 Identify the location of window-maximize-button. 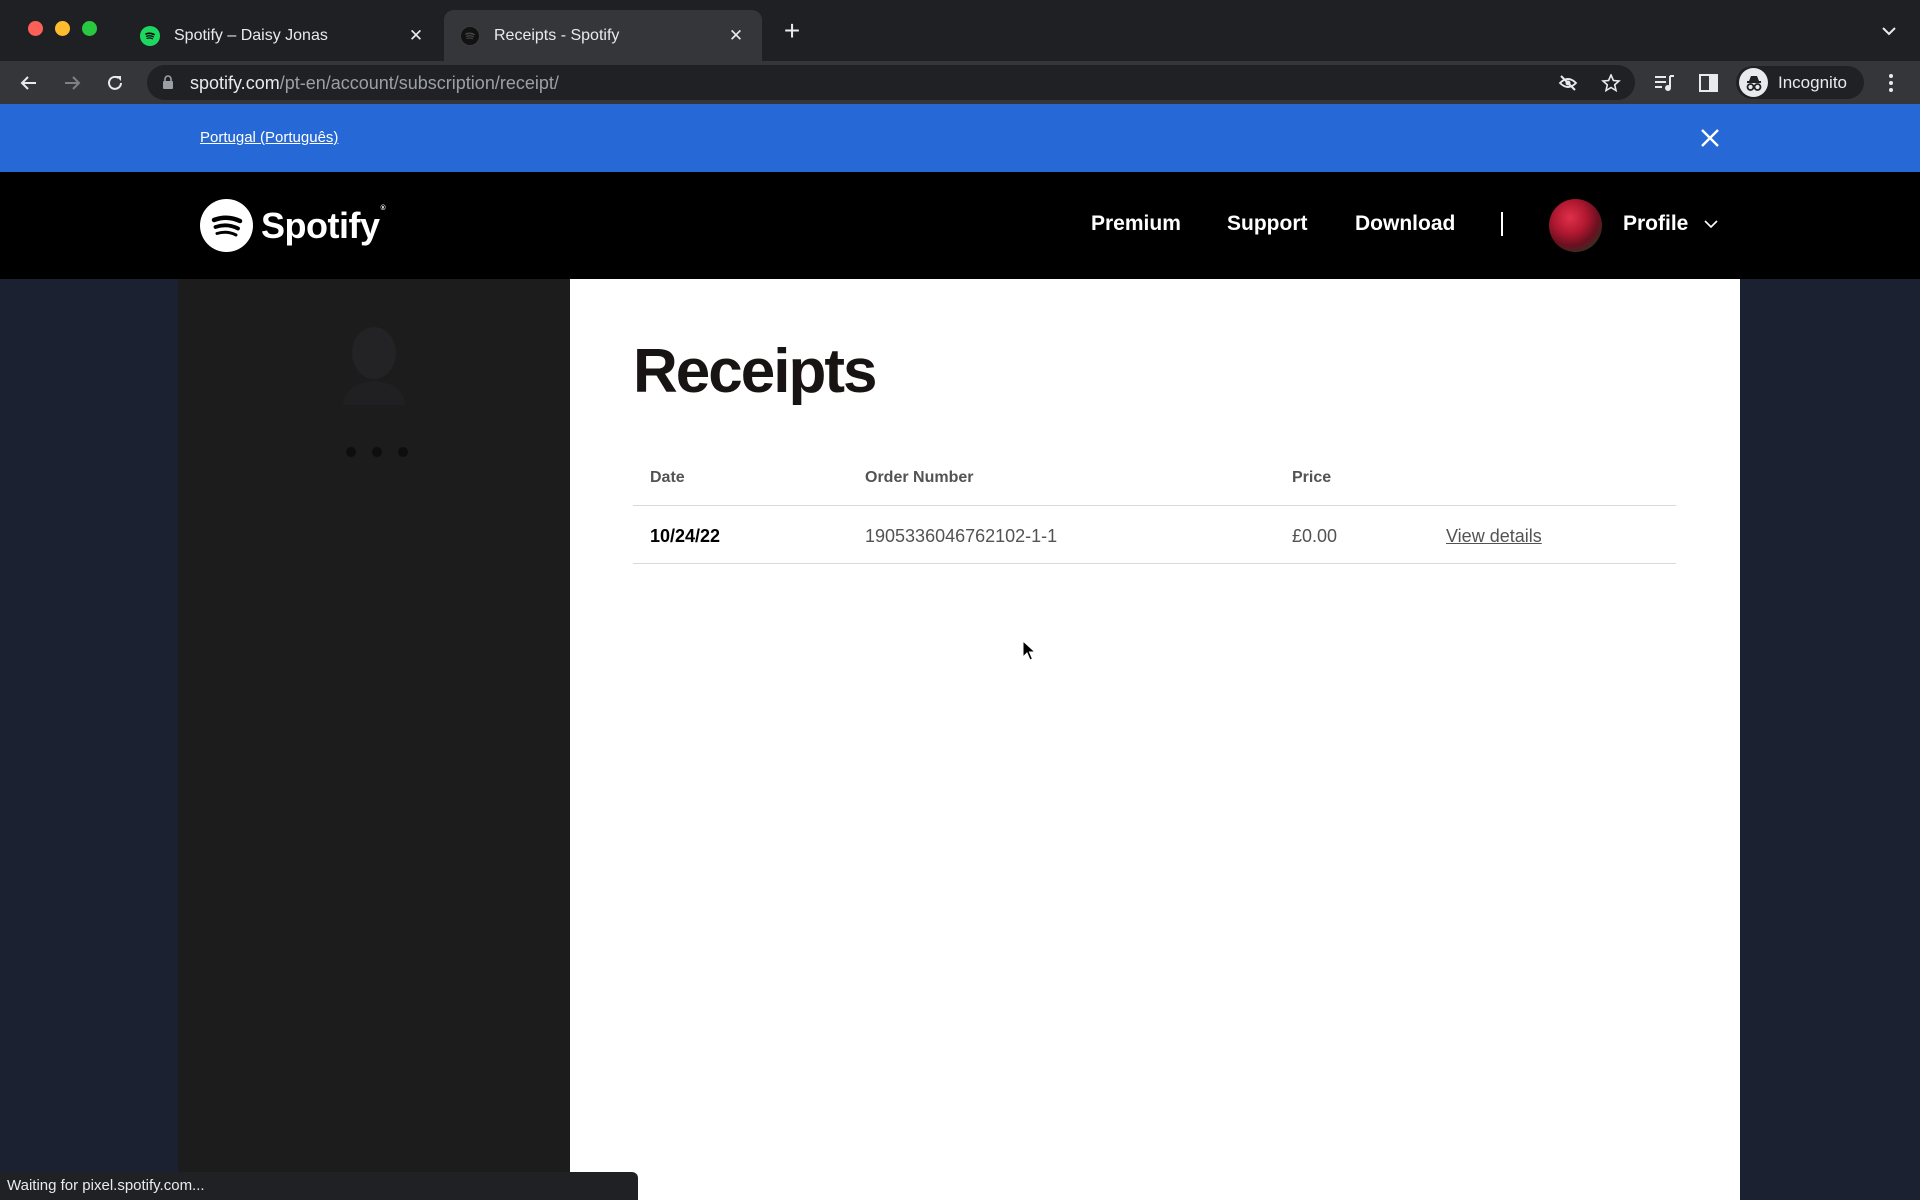
(89, 28).